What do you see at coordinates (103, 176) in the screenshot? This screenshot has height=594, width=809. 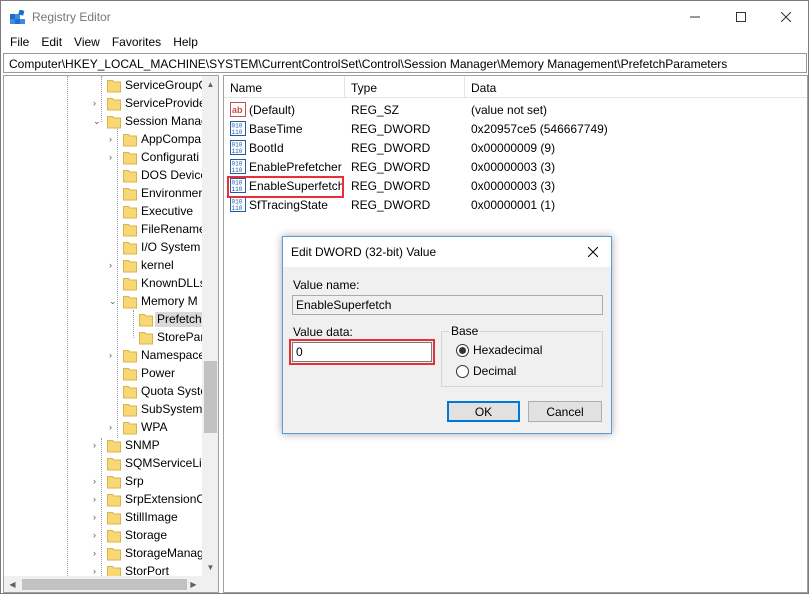 I see `tree-item: DOS Device` at bounding box center [103, 176].